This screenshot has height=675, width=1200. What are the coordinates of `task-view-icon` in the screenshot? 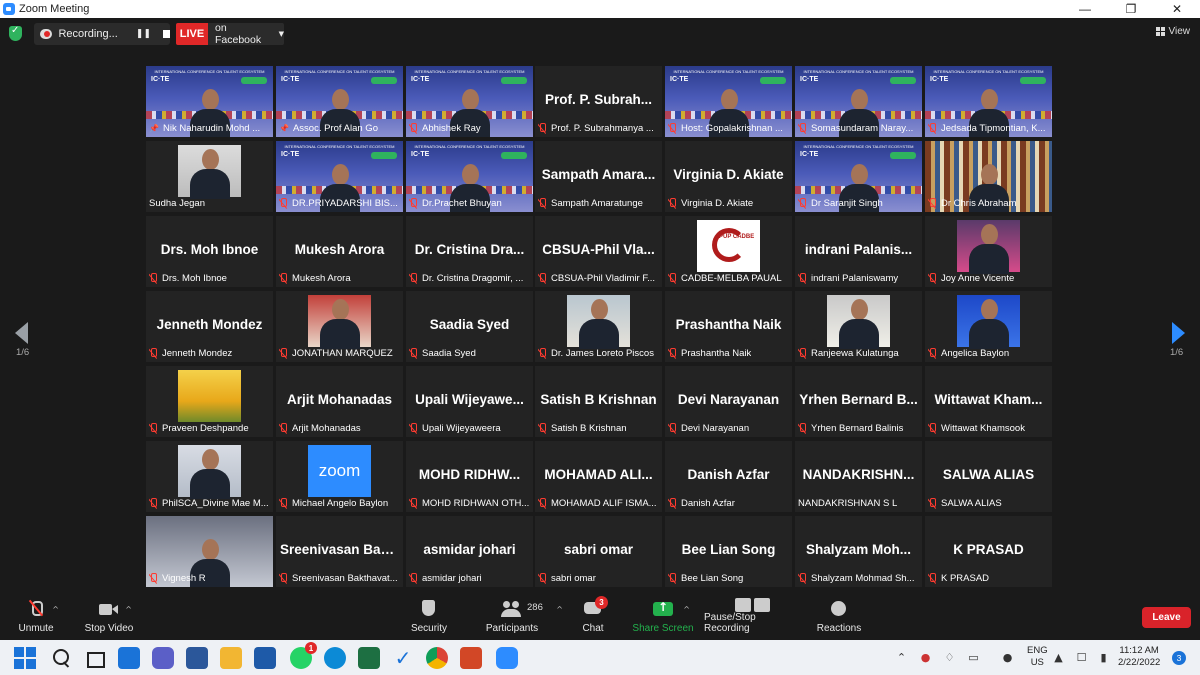 It's located at (95, 658).